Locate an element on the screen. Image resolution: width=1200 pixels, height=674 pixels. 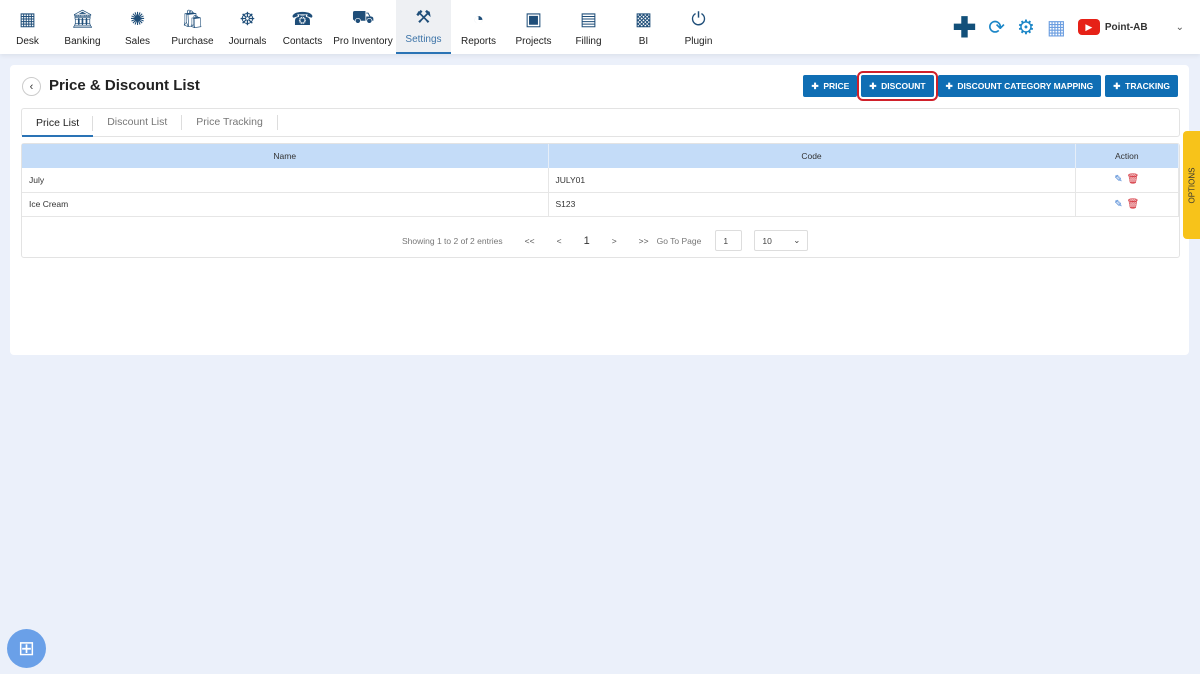
gear-icon: ⚙ is located at coordinates (1026, 27).